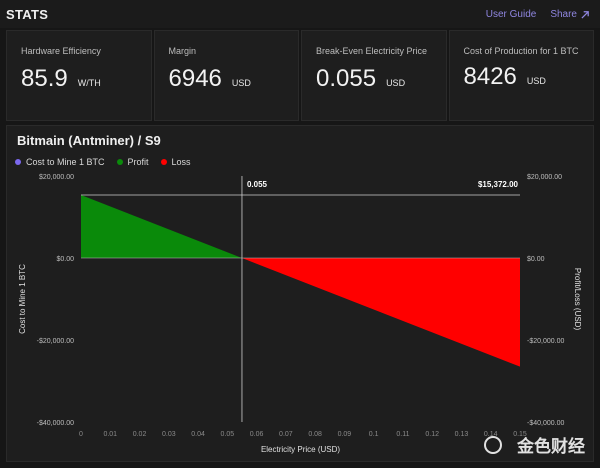  What do you see at coordinates (226, 75) in the screenshot?
I see `stat-card-margin: Margin 6946 USD` at bounding box center [226, 75].